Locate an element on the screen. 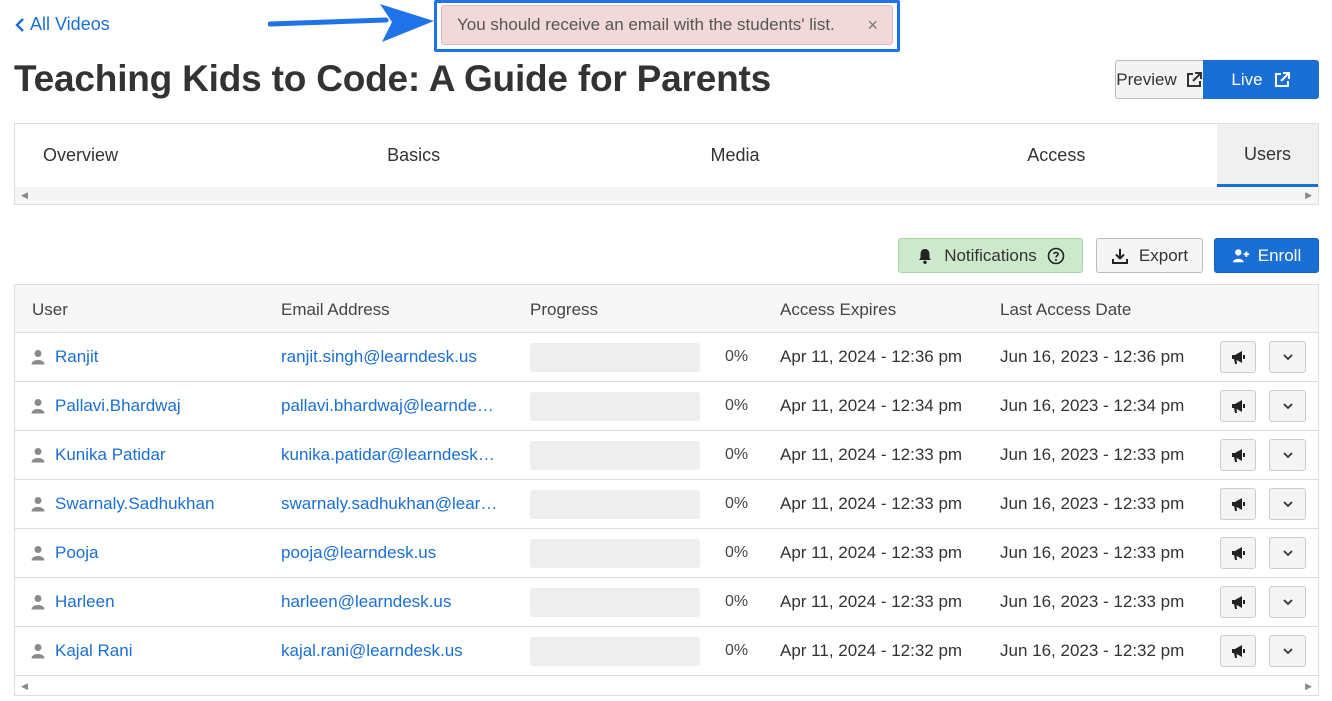 This screenshot has height=701, width=1332. tabs-panel: Overview Basics Media Access Users ◀ ▶ is located at coordinates (666, 164).